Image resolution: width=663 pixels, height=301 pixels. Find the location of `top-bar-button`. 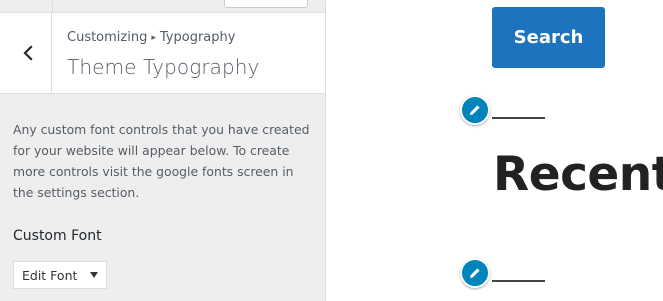

top-bar-button is located at coordinates (266, 4).